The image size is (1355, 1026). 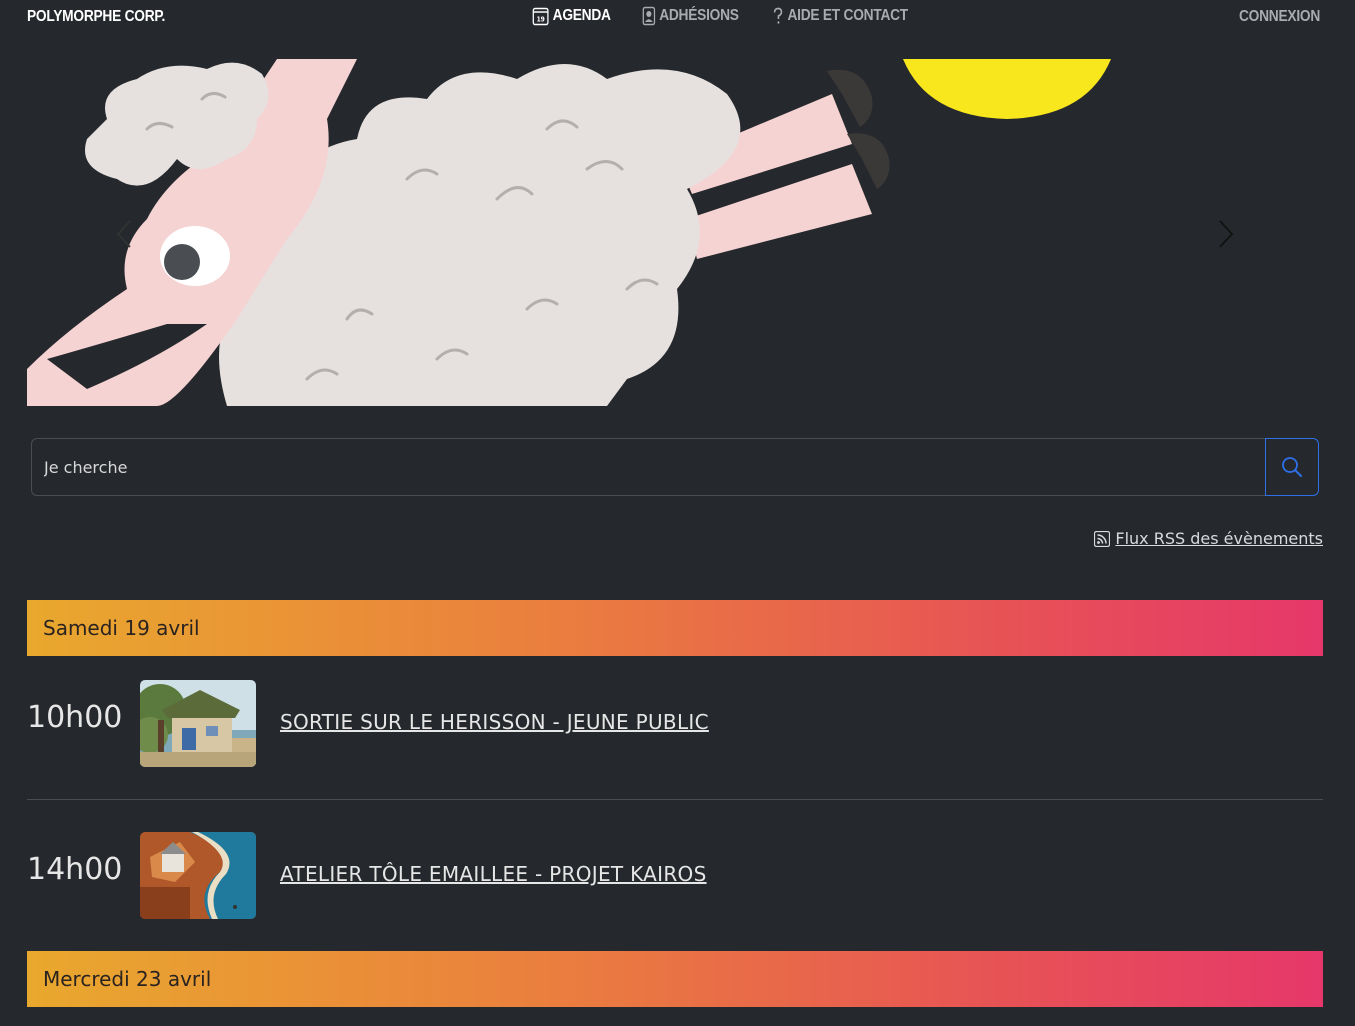 I want to click on search-button, so click(x=1292, y=467).